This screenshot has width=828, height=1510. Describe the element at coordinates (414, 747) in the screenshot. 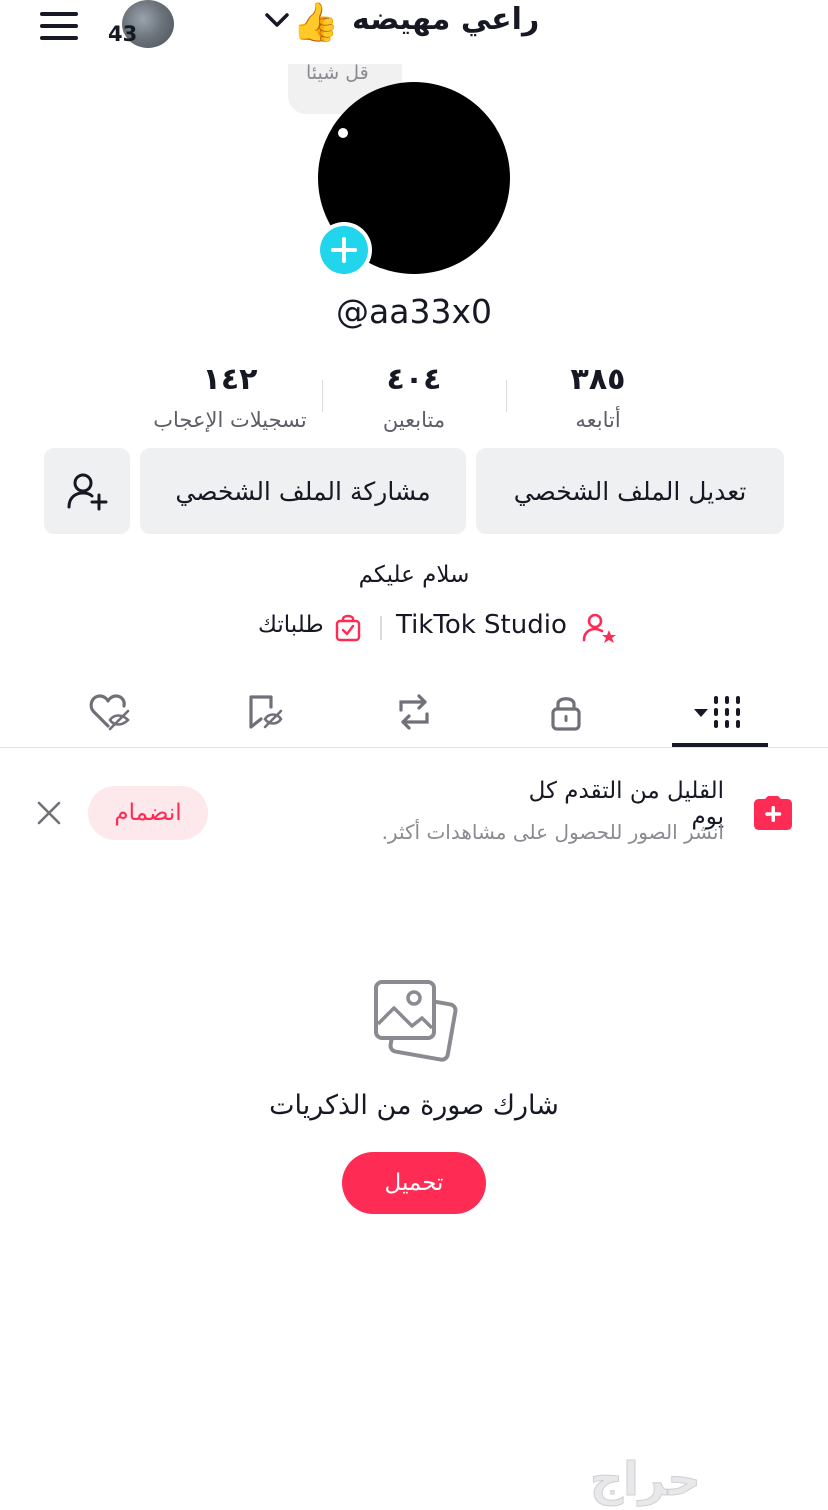

I see `tab-divider` at that location.